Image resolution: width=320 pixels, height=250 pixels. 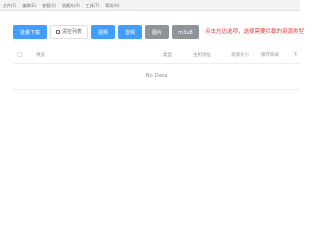 What do you see at coordinates (270, 55) in the screenshot?
I see `column-save-dir: 保存目录` at bounding box center [270, 55].